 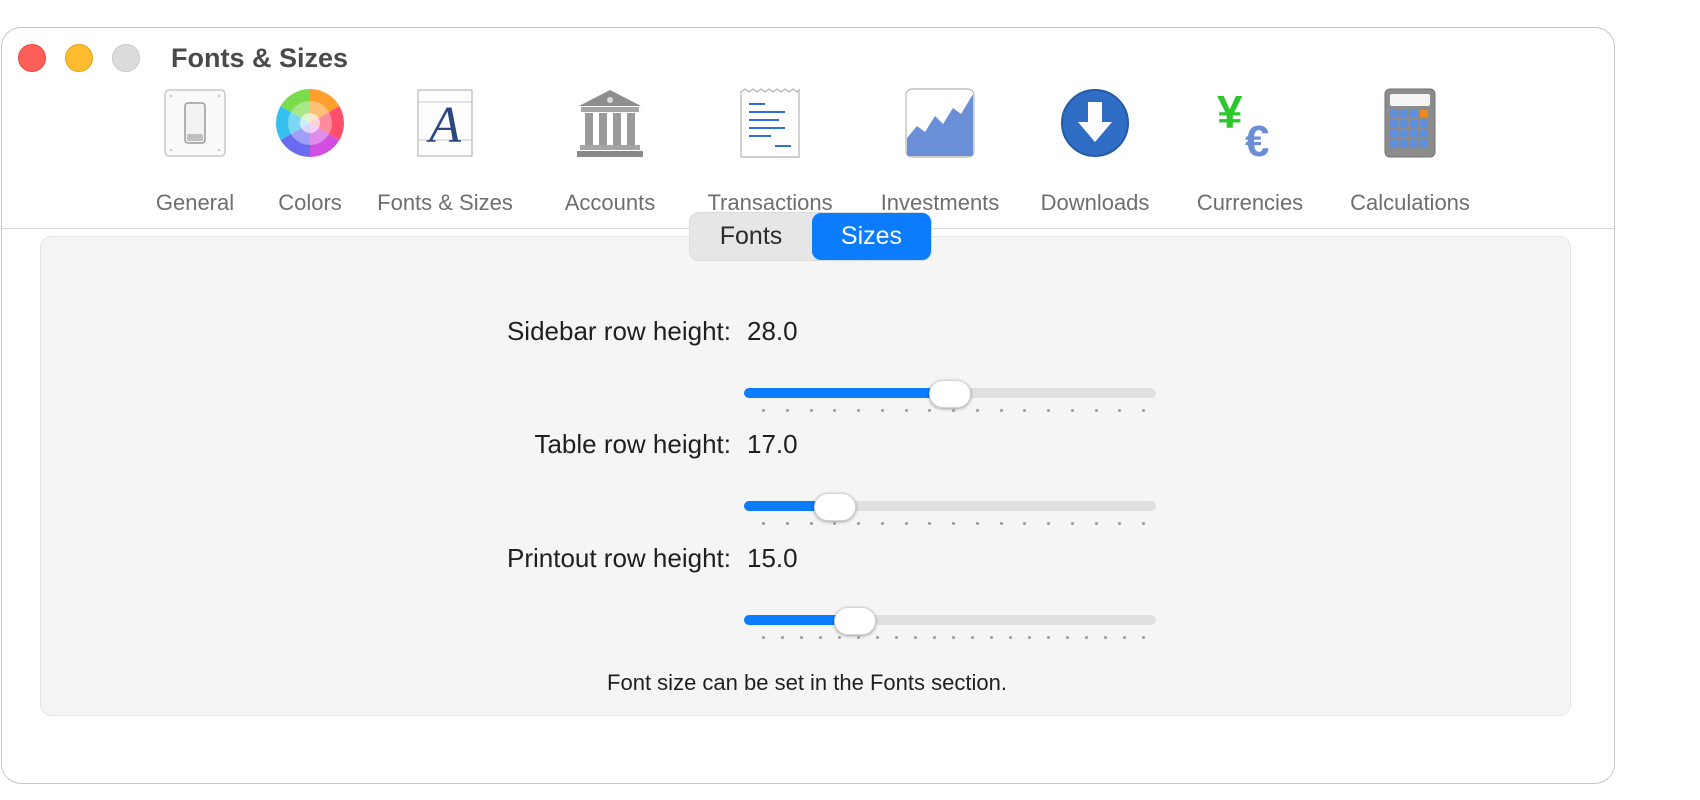 What do you see at coordinates (32, 58) in the screenshot?
I see `close-window-button` at bounding box center [32, 58].